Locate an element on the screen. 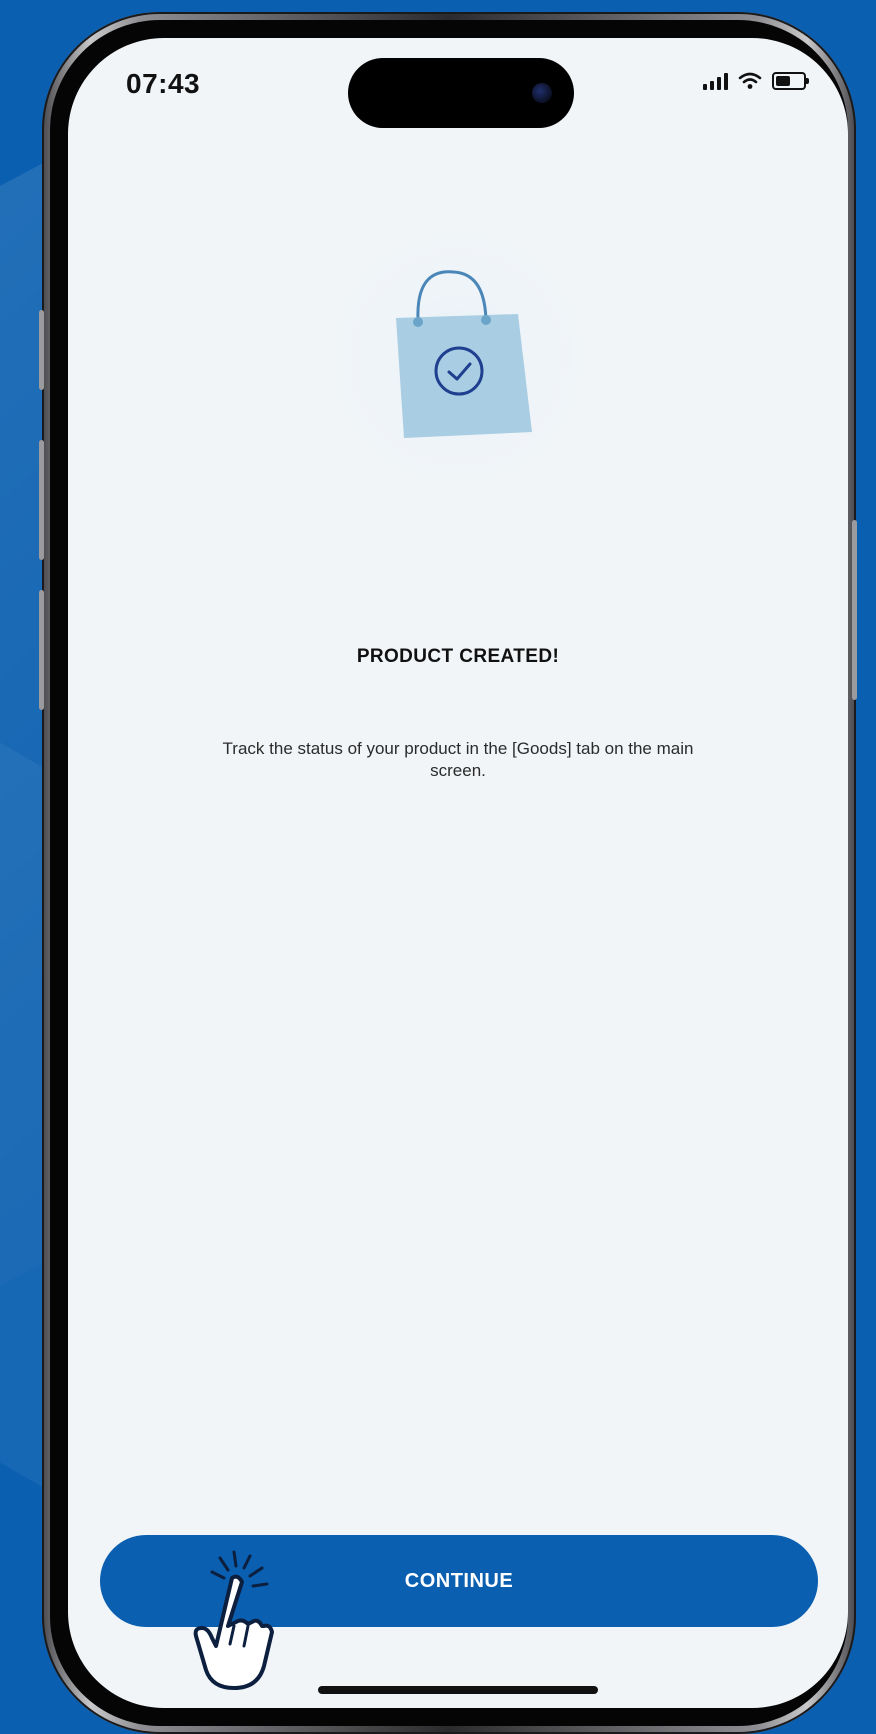 The image size is (876, 1734). power-button is located at coordinates (854, 610).